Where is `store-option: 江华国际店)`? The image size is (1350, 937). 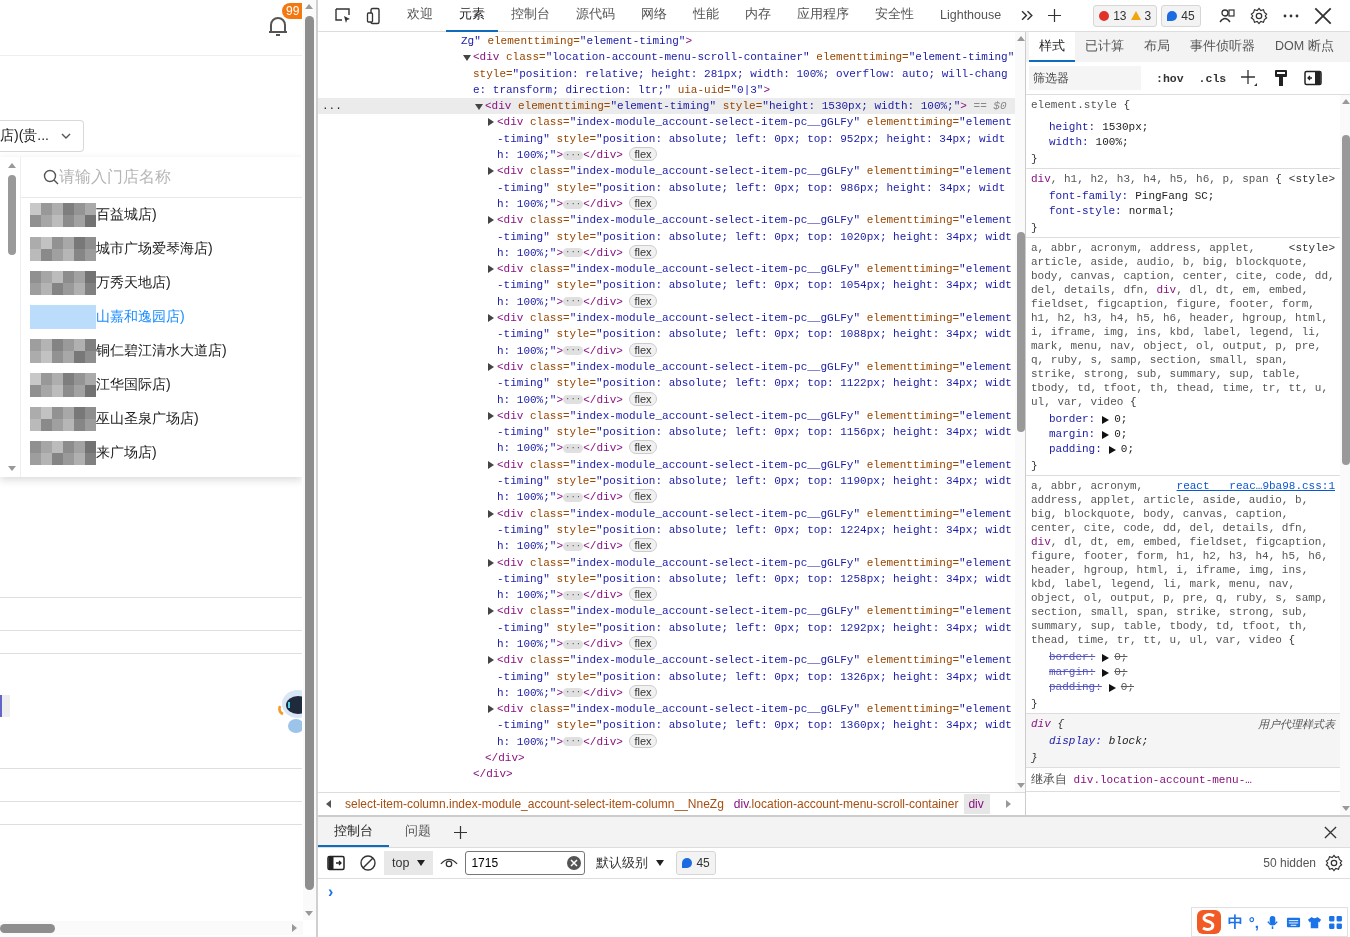 store-option: 江华国际店) is located at coordinates (161, 385).